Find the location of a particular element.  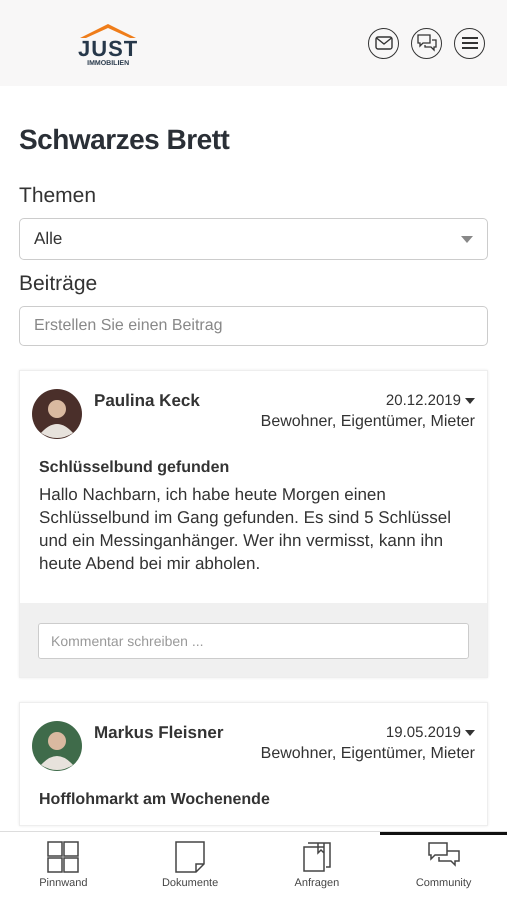

logo-text: JUST is located at coordinates (108, 48).